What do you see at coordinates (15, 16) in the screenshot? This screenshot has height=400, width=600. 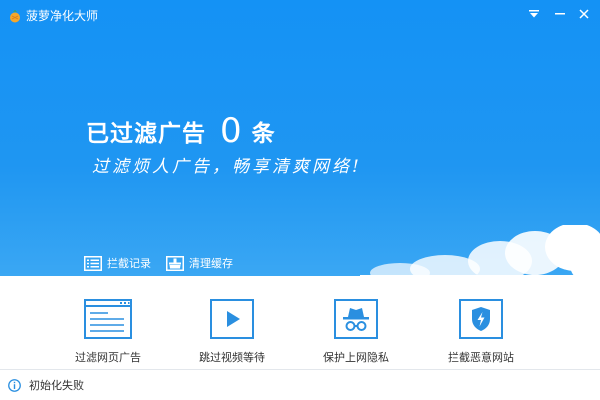 I see `app-logo` at bounding box center [15, 16].